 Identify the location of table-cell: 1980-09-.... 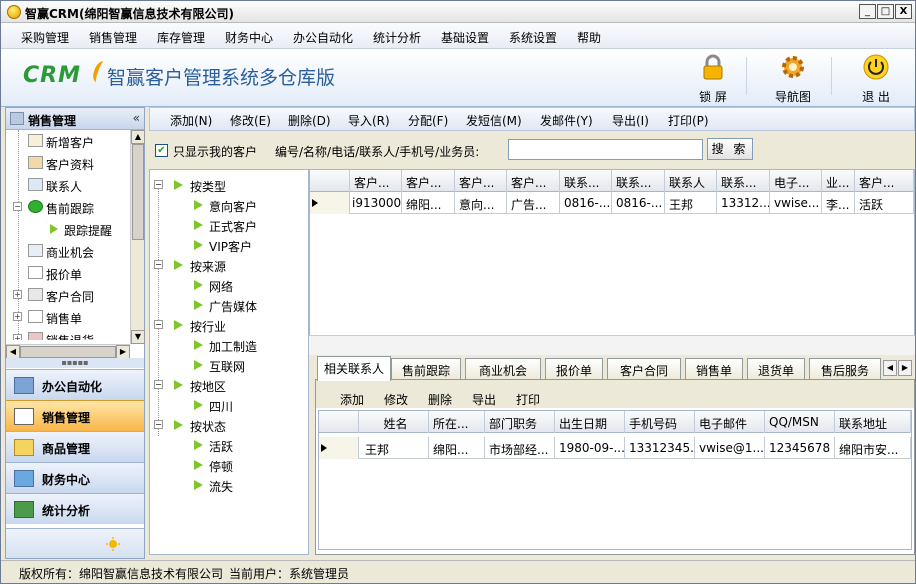
(590, 448).